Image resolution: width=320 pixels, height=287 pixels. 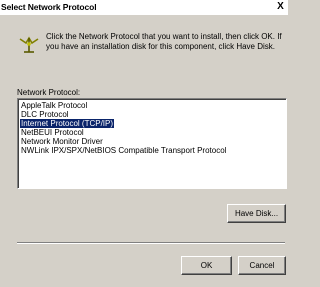 What do you see at coordinates (29, 44) in the screenshot?
I see `network-protocol-icon` at bounding box center [29, 44].